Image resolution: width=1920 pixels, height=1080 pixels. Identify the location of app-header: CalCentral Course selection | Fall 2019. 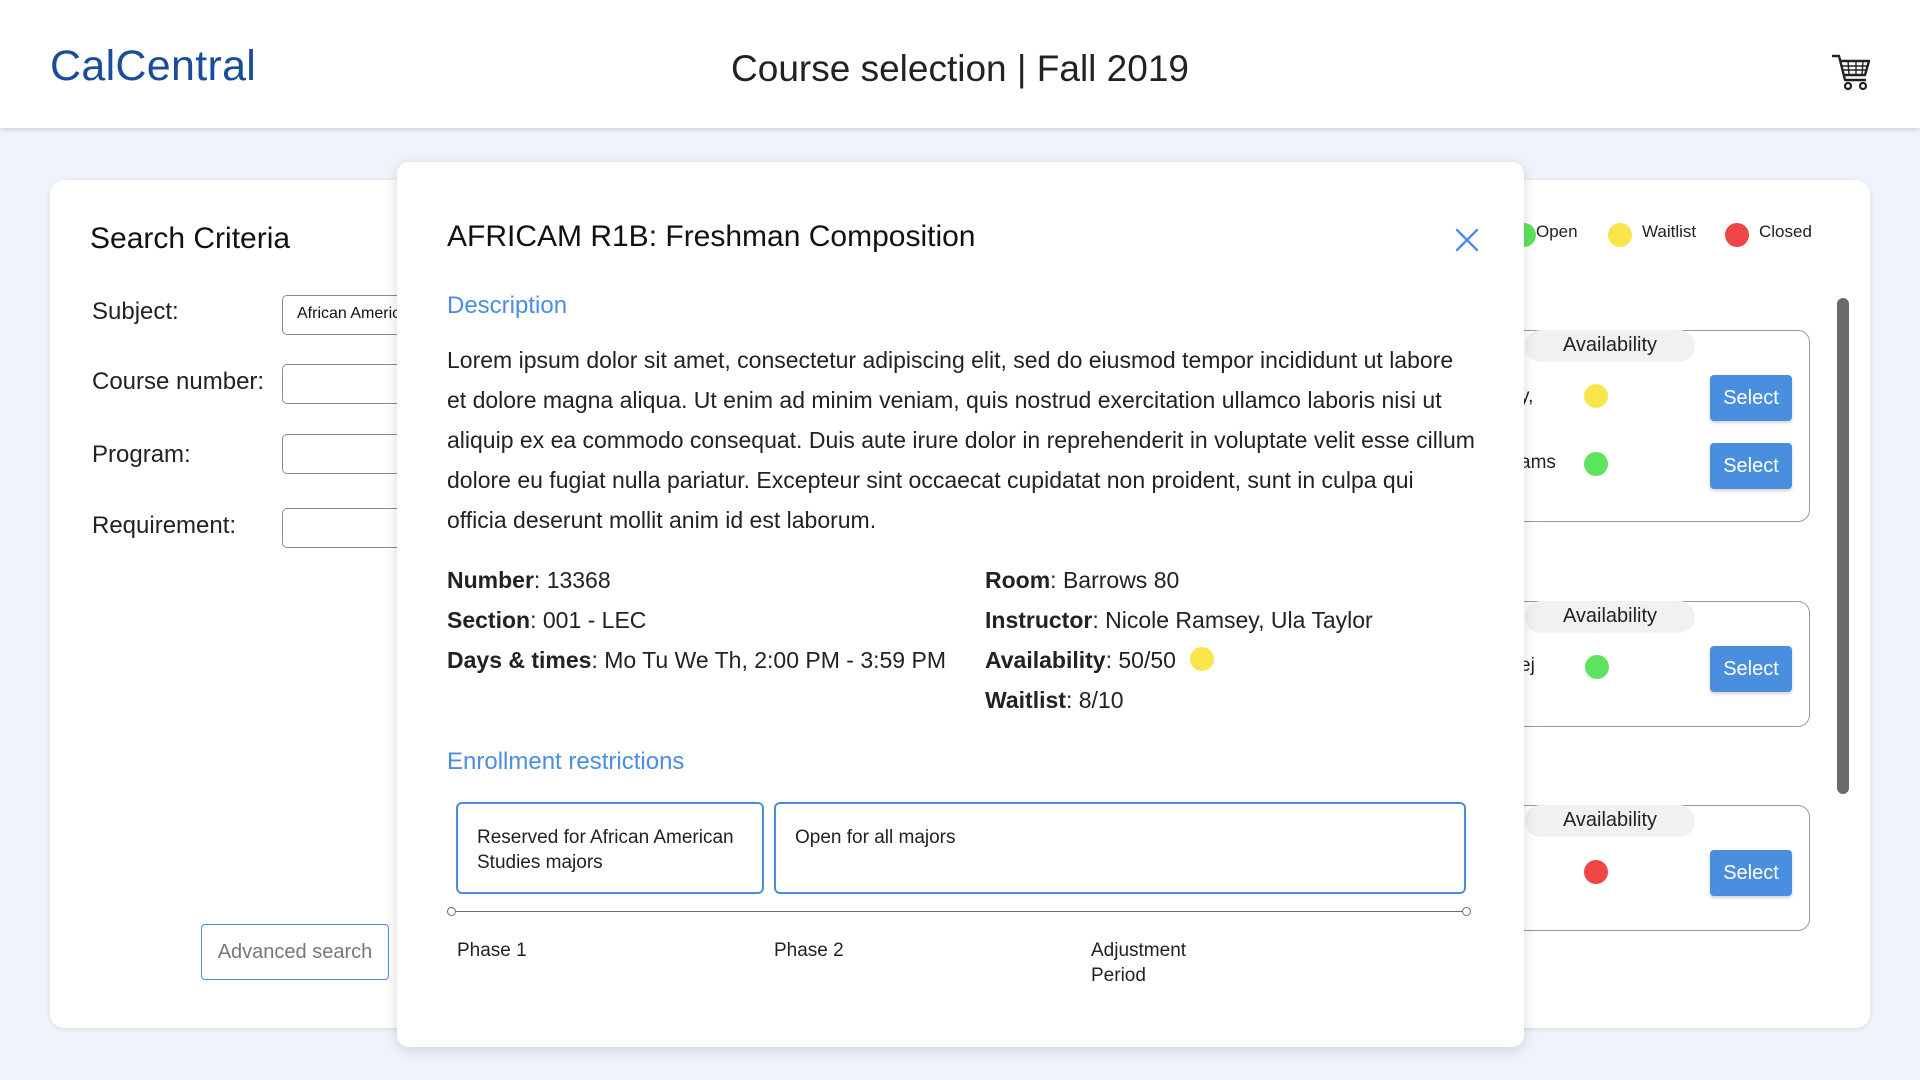
(960, 64).